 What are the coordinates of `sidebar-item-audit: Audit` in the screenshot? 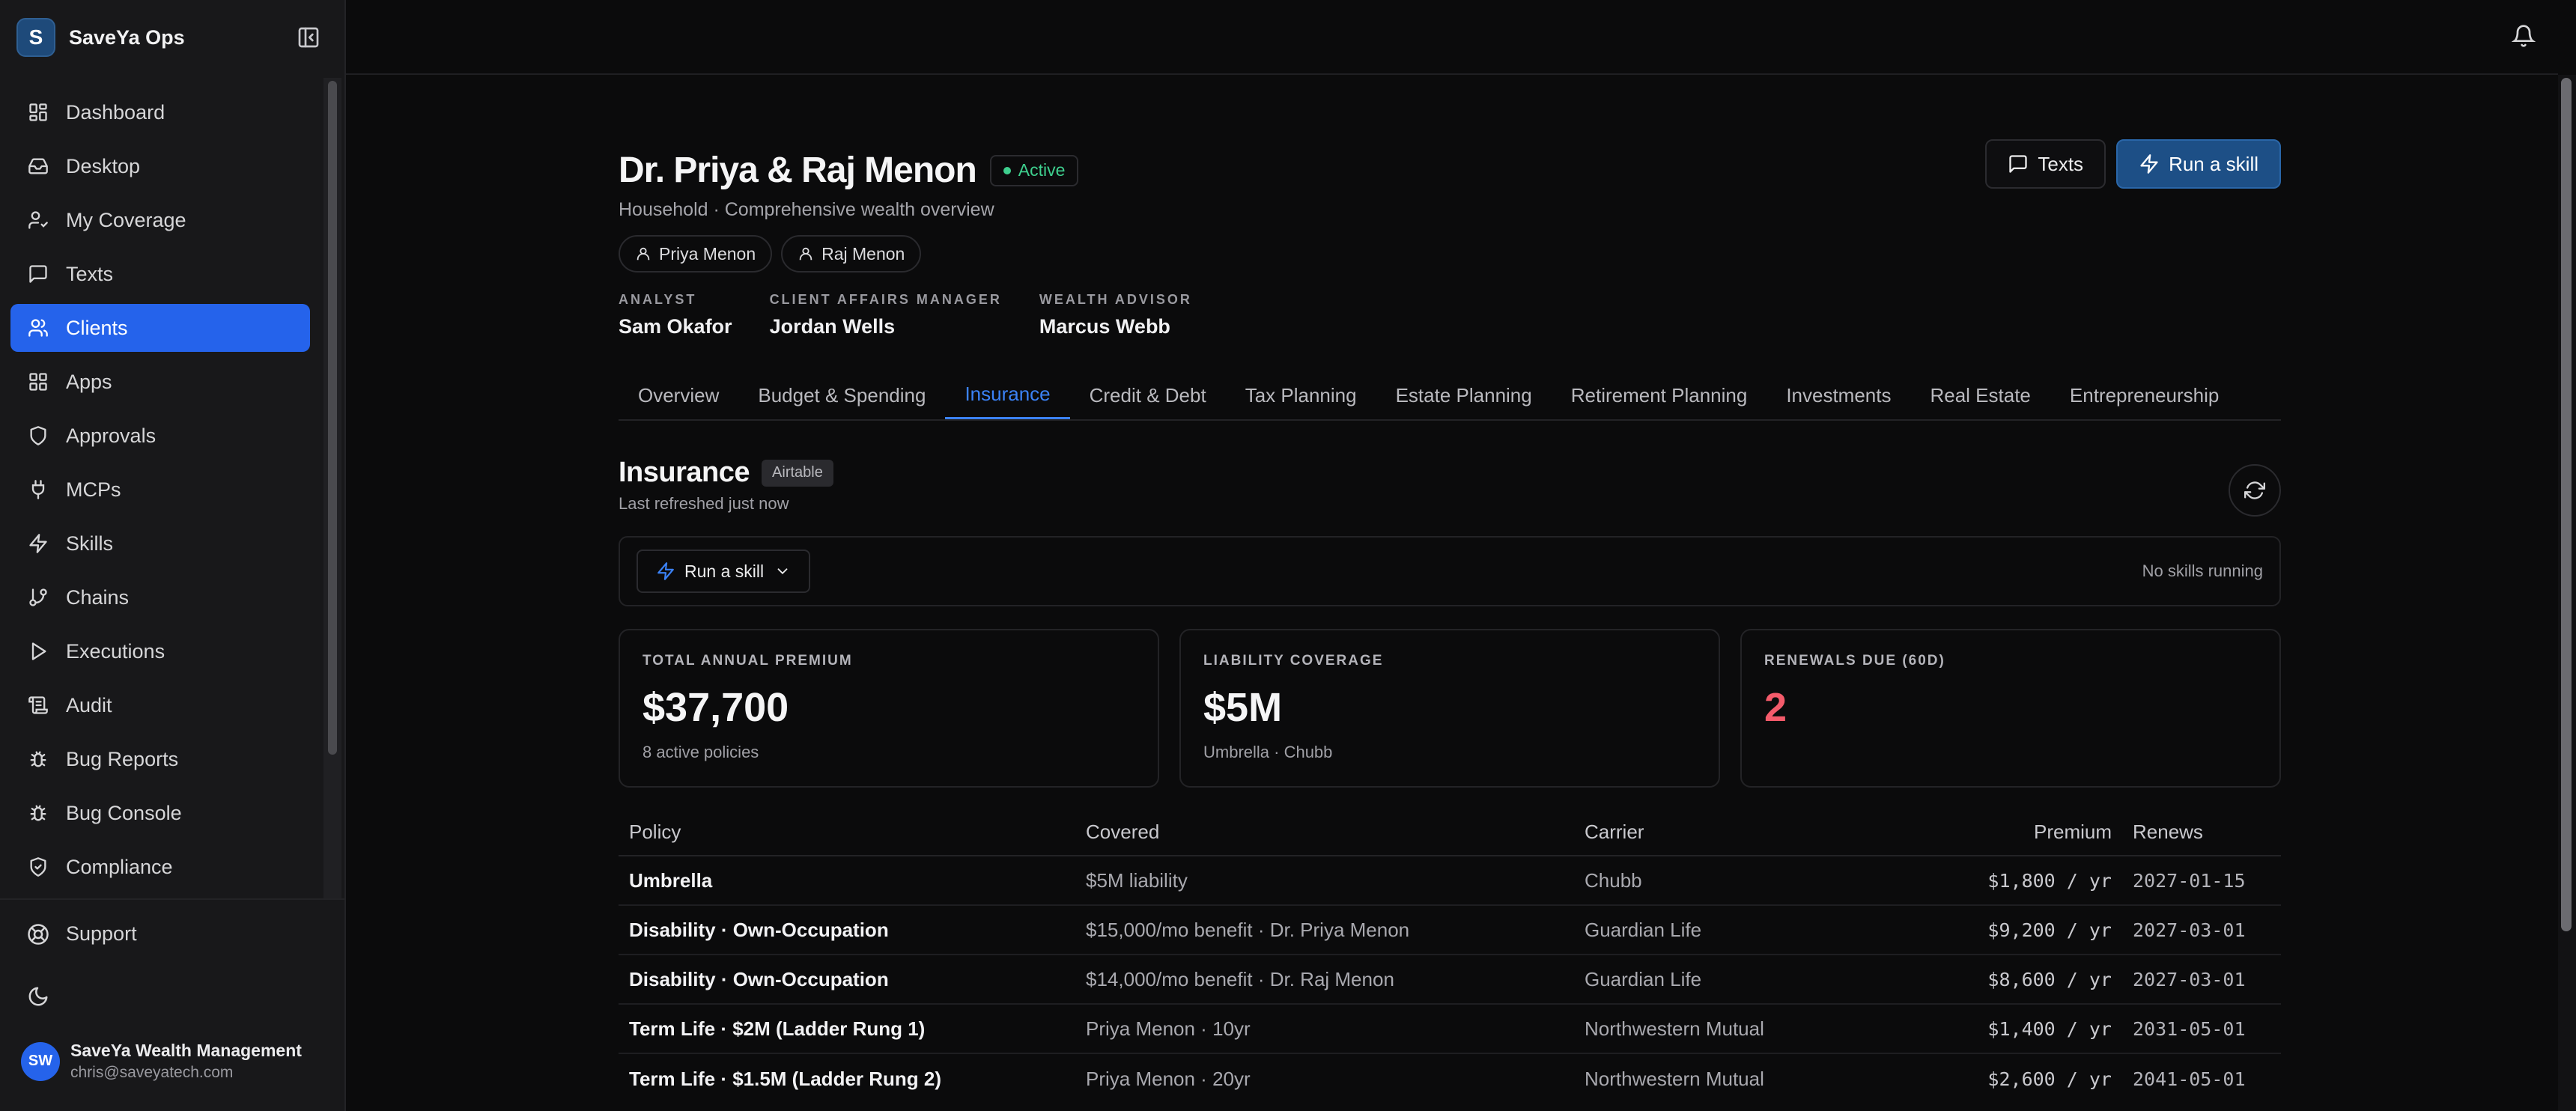 It's located at (160, 705).